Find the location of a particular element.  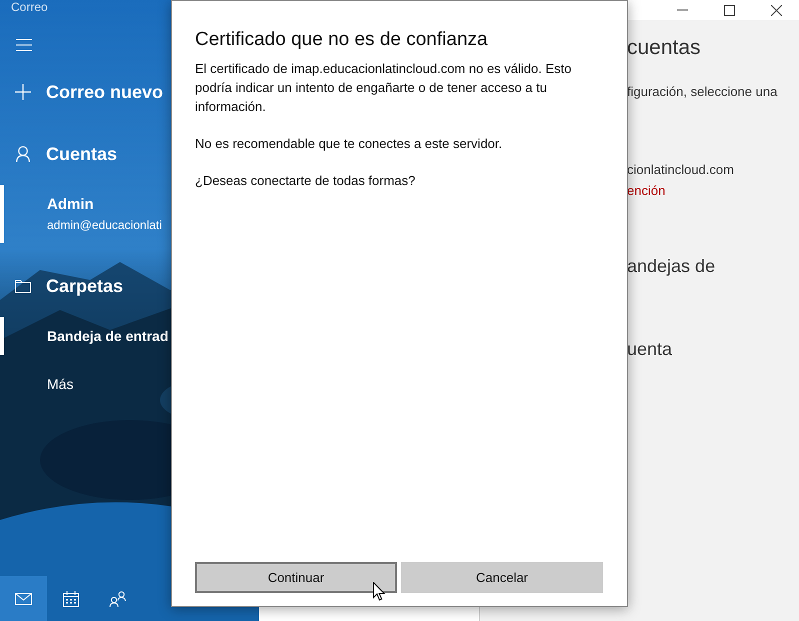

account-email: admin@educacionlati is located at coordinates (105, 225).